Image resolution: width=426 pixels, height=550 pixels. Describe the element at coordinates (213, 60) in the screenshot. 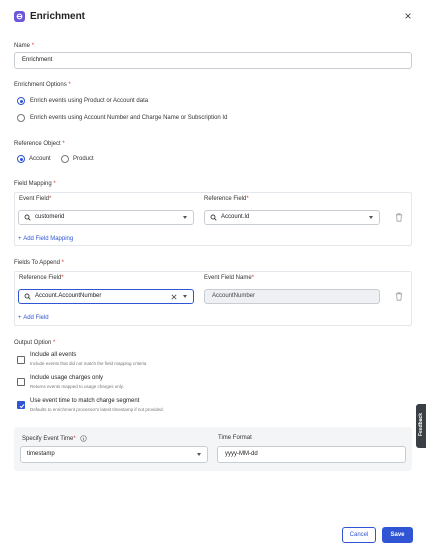

I see `name-input: Enrichment` at that location.